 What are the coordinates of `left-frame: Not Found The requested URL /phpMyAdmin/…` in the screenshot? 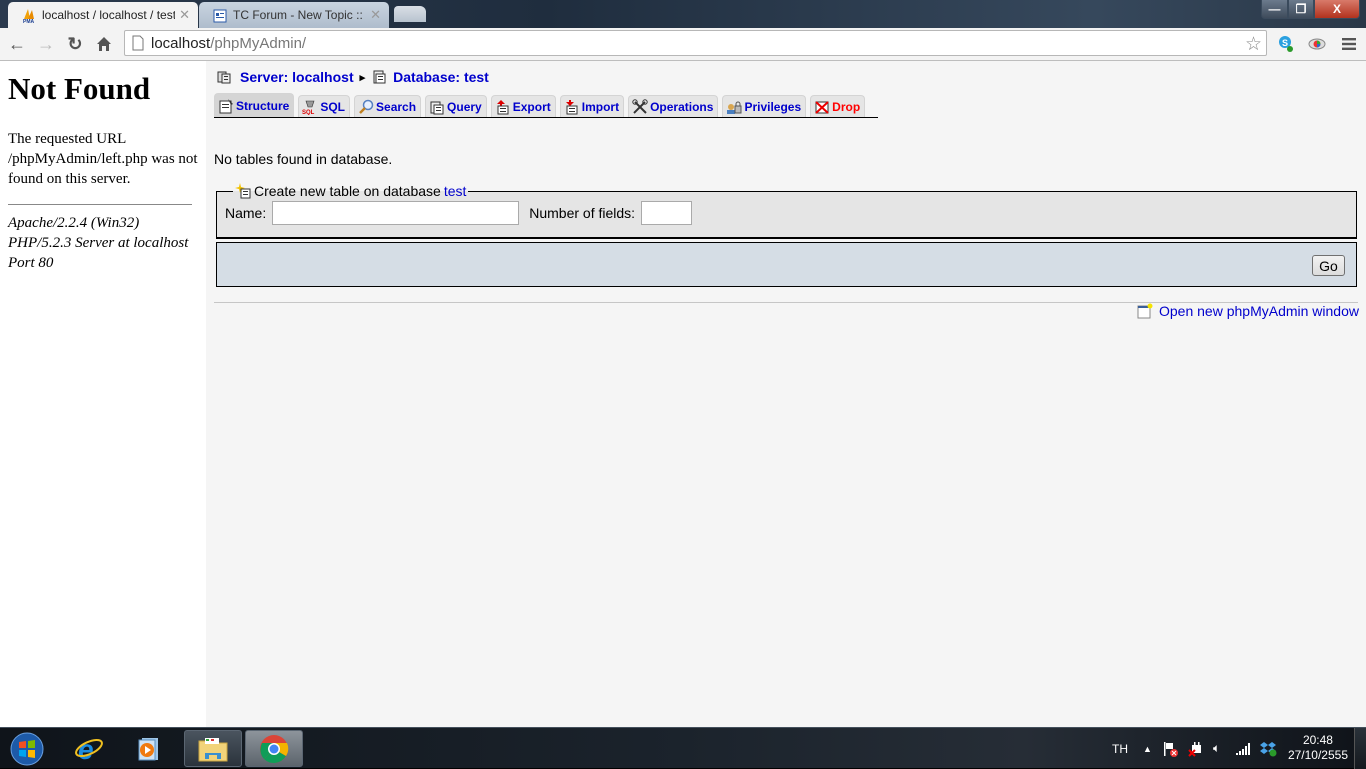 It's located at (103, 394).